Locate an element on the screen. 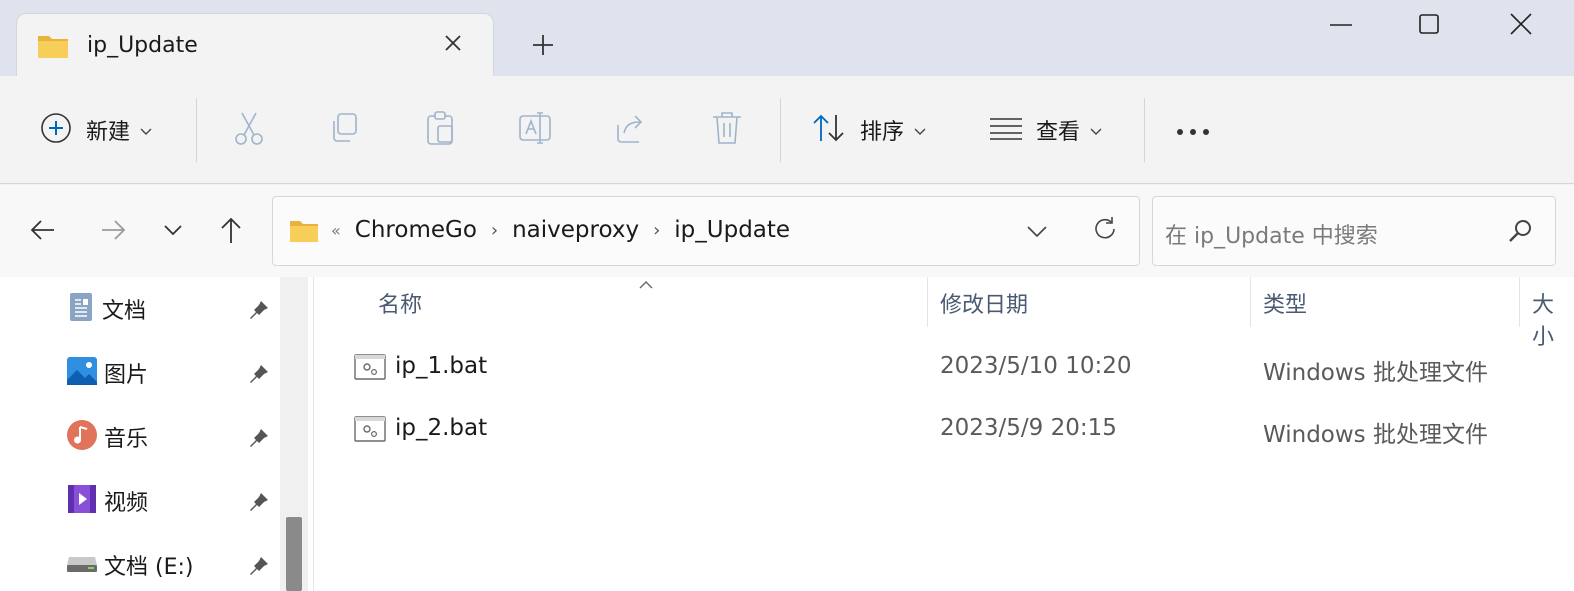 This screenshot has width=1574, height=591. share-icon is located at coordinates (631, 130).